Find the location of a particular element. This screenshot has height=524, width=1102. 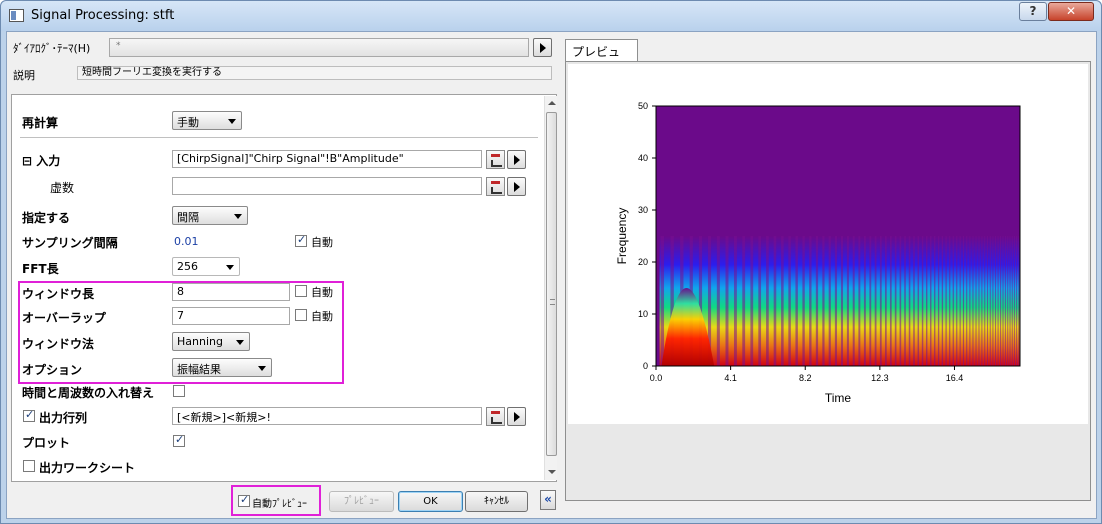

y-tick-label: 20 is located at coordinates (643, 262).